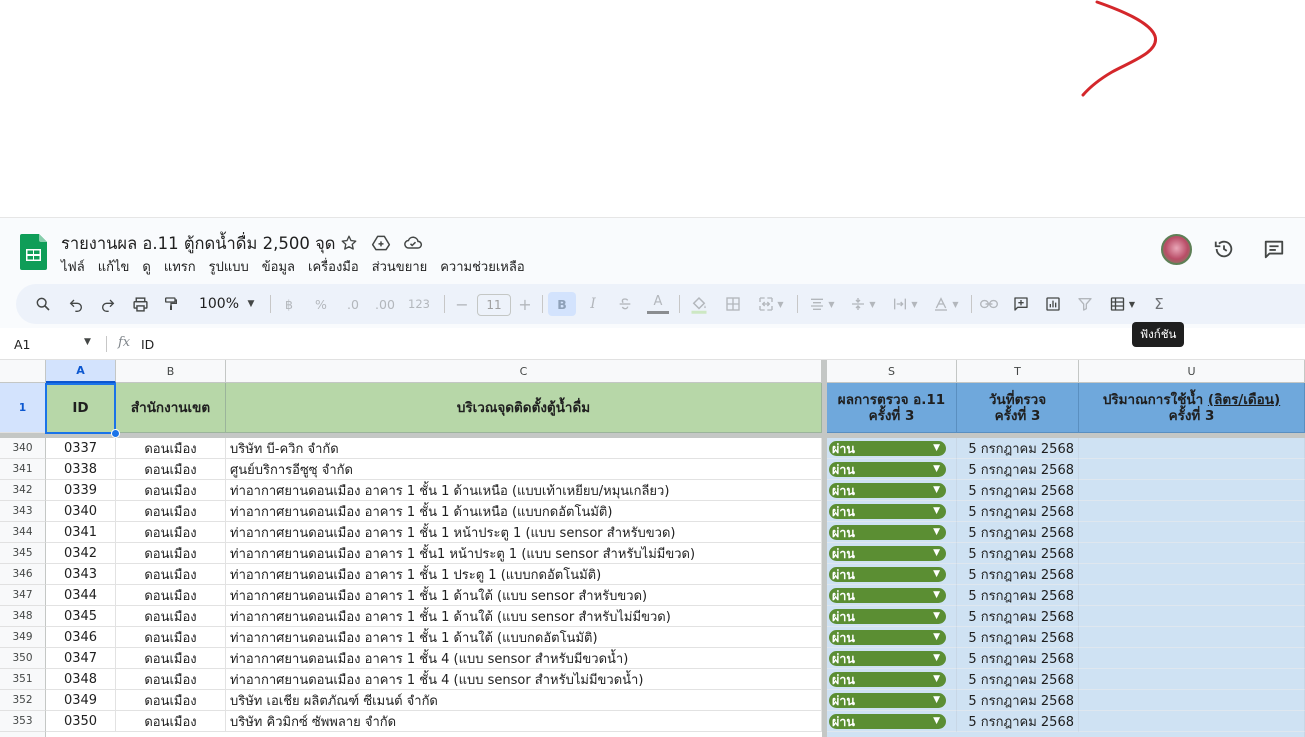 The width and height of the screenshot is (1305, 737). What do you see at coordinates (822, 304) in the screenshot?
I see `horizontal-align-icon: ▼` at bounding box center [822, 304].